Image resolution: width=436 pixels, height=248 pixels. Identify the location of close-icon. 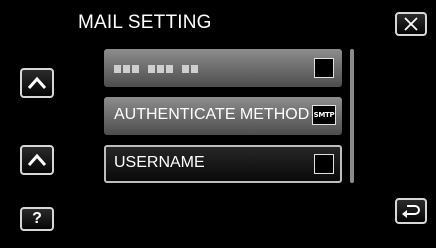
(411, 24).